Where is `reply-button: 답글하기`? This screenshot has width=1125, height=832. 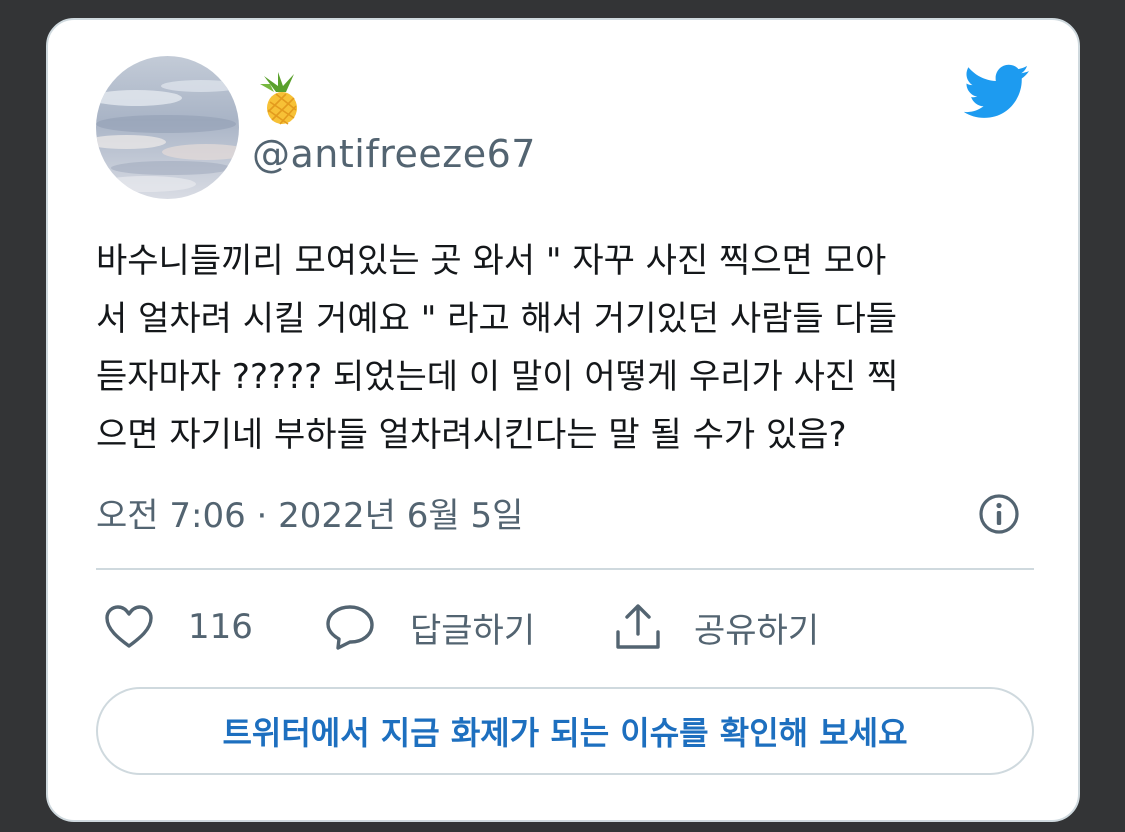 reply-button: 답글하기 is located at coordinates (429, 627).